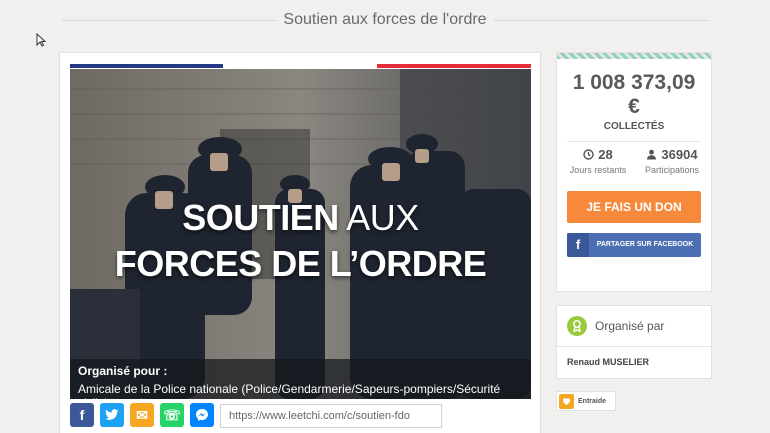 The height and width of the screenshot is (433, 770). I want to click on flag-stripe-red, so click(454, 66).